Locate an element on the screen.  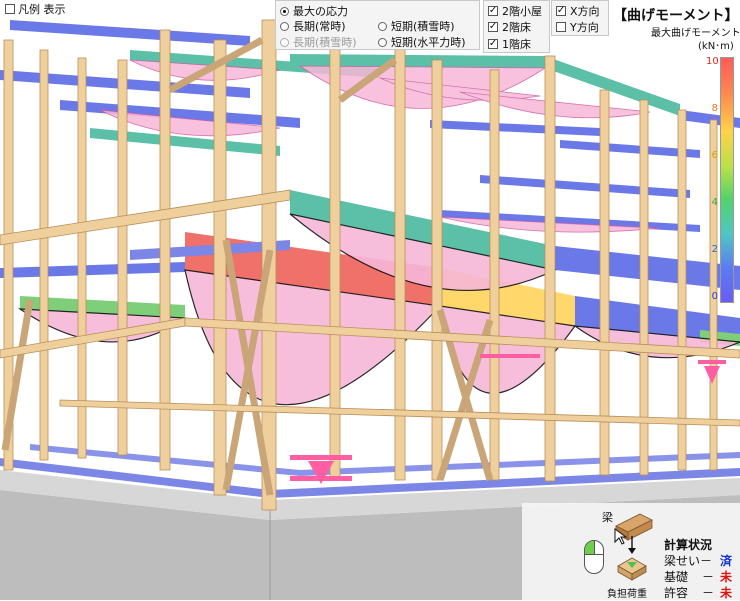
checkbox-label: 1階床 is located at coordinates (516, 44).